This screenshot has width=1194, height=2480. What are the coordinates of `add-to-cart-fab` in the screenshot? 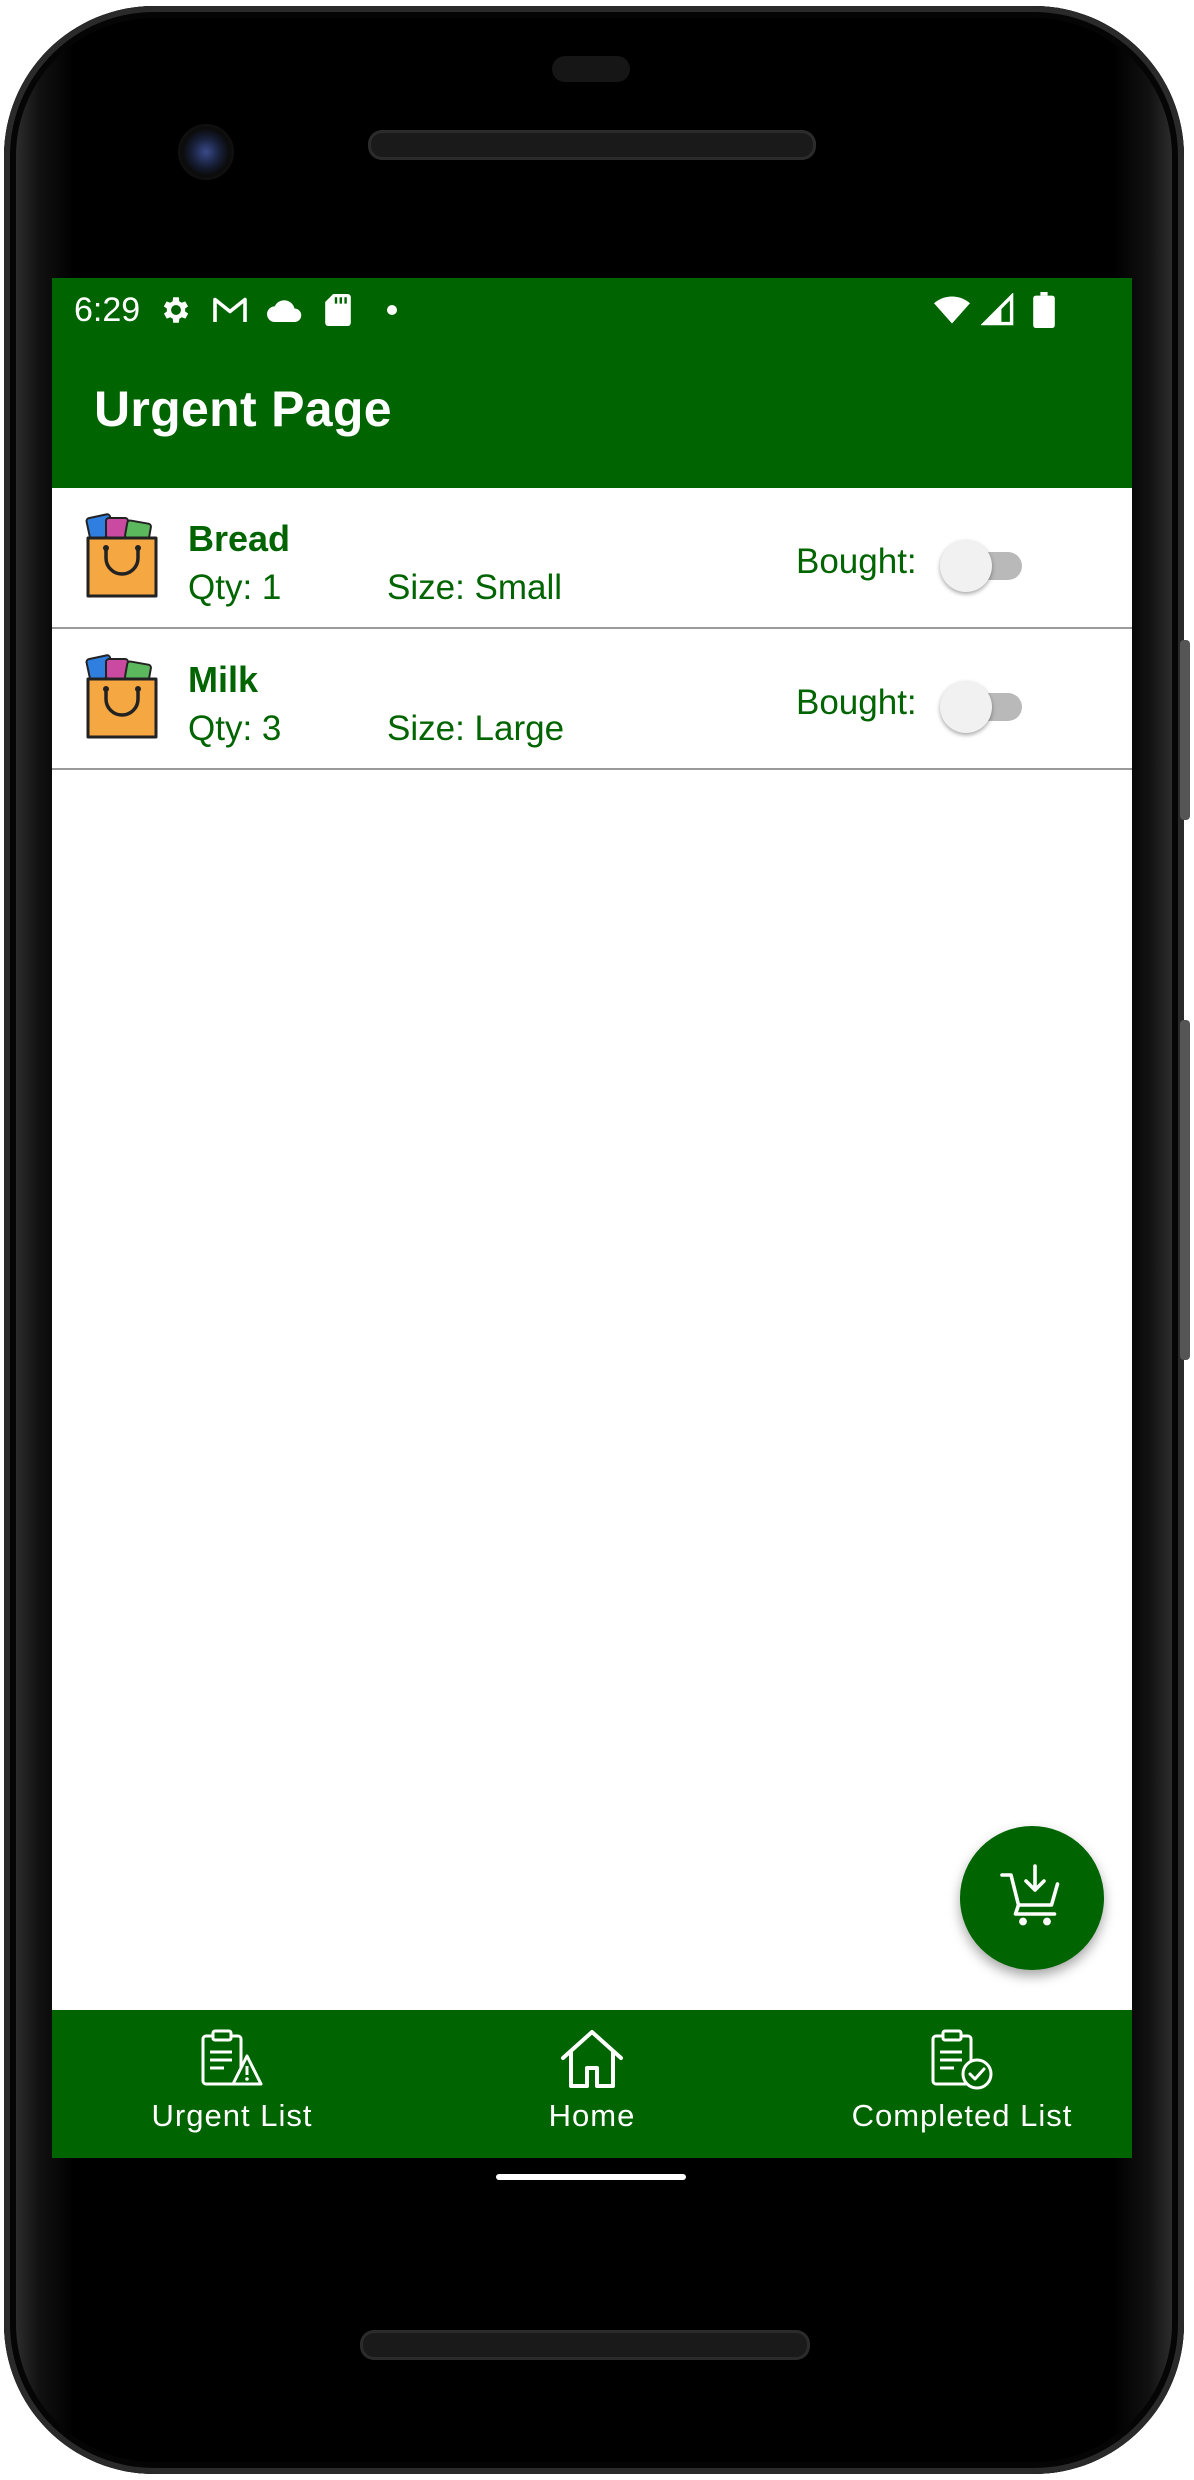 It's located at (1032, 1898).